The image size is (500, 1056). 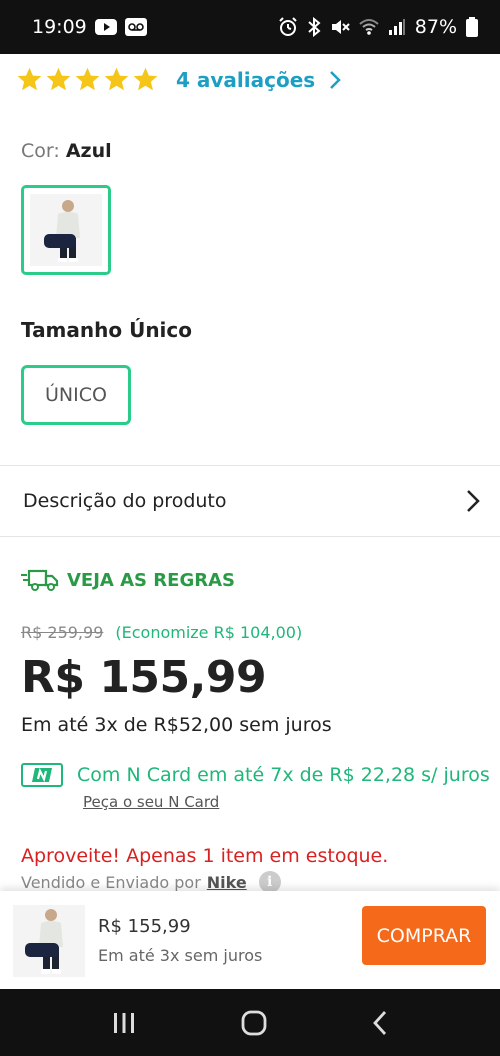 I want to click on purchase-bar: R$ 155,99 Em até 3x sem juros COMPRAR, so click(x=250, y=940).